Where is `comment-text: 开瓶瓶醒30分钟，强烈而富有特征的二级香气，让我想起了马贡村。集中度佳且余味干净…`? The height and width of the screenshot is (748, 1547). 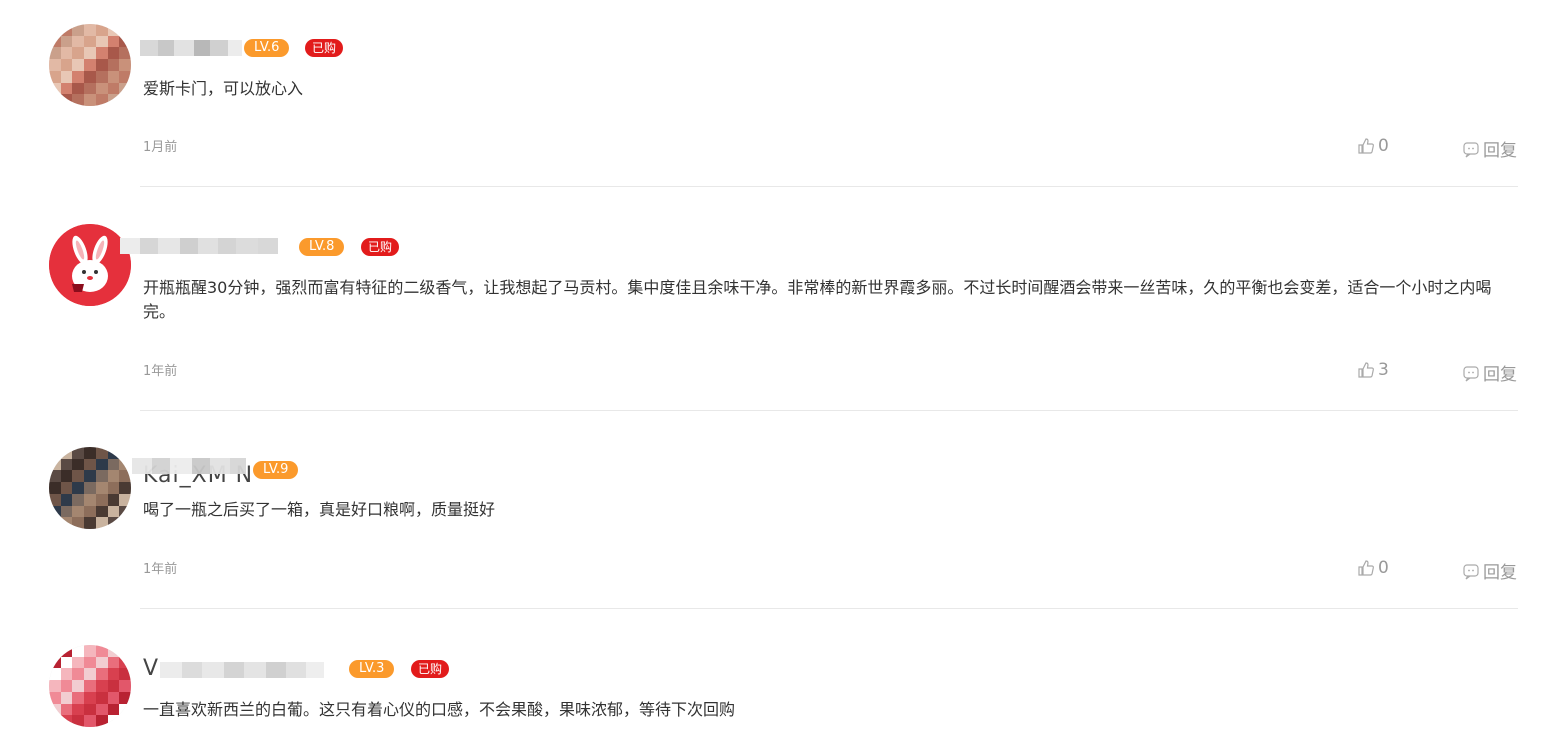
comment-text: 开瓶瓶醒30分钟，强烈而富有特征的二级香气，让我想起了马贡村。集中度佳且余味干净… is located at coordinates (817, 299).